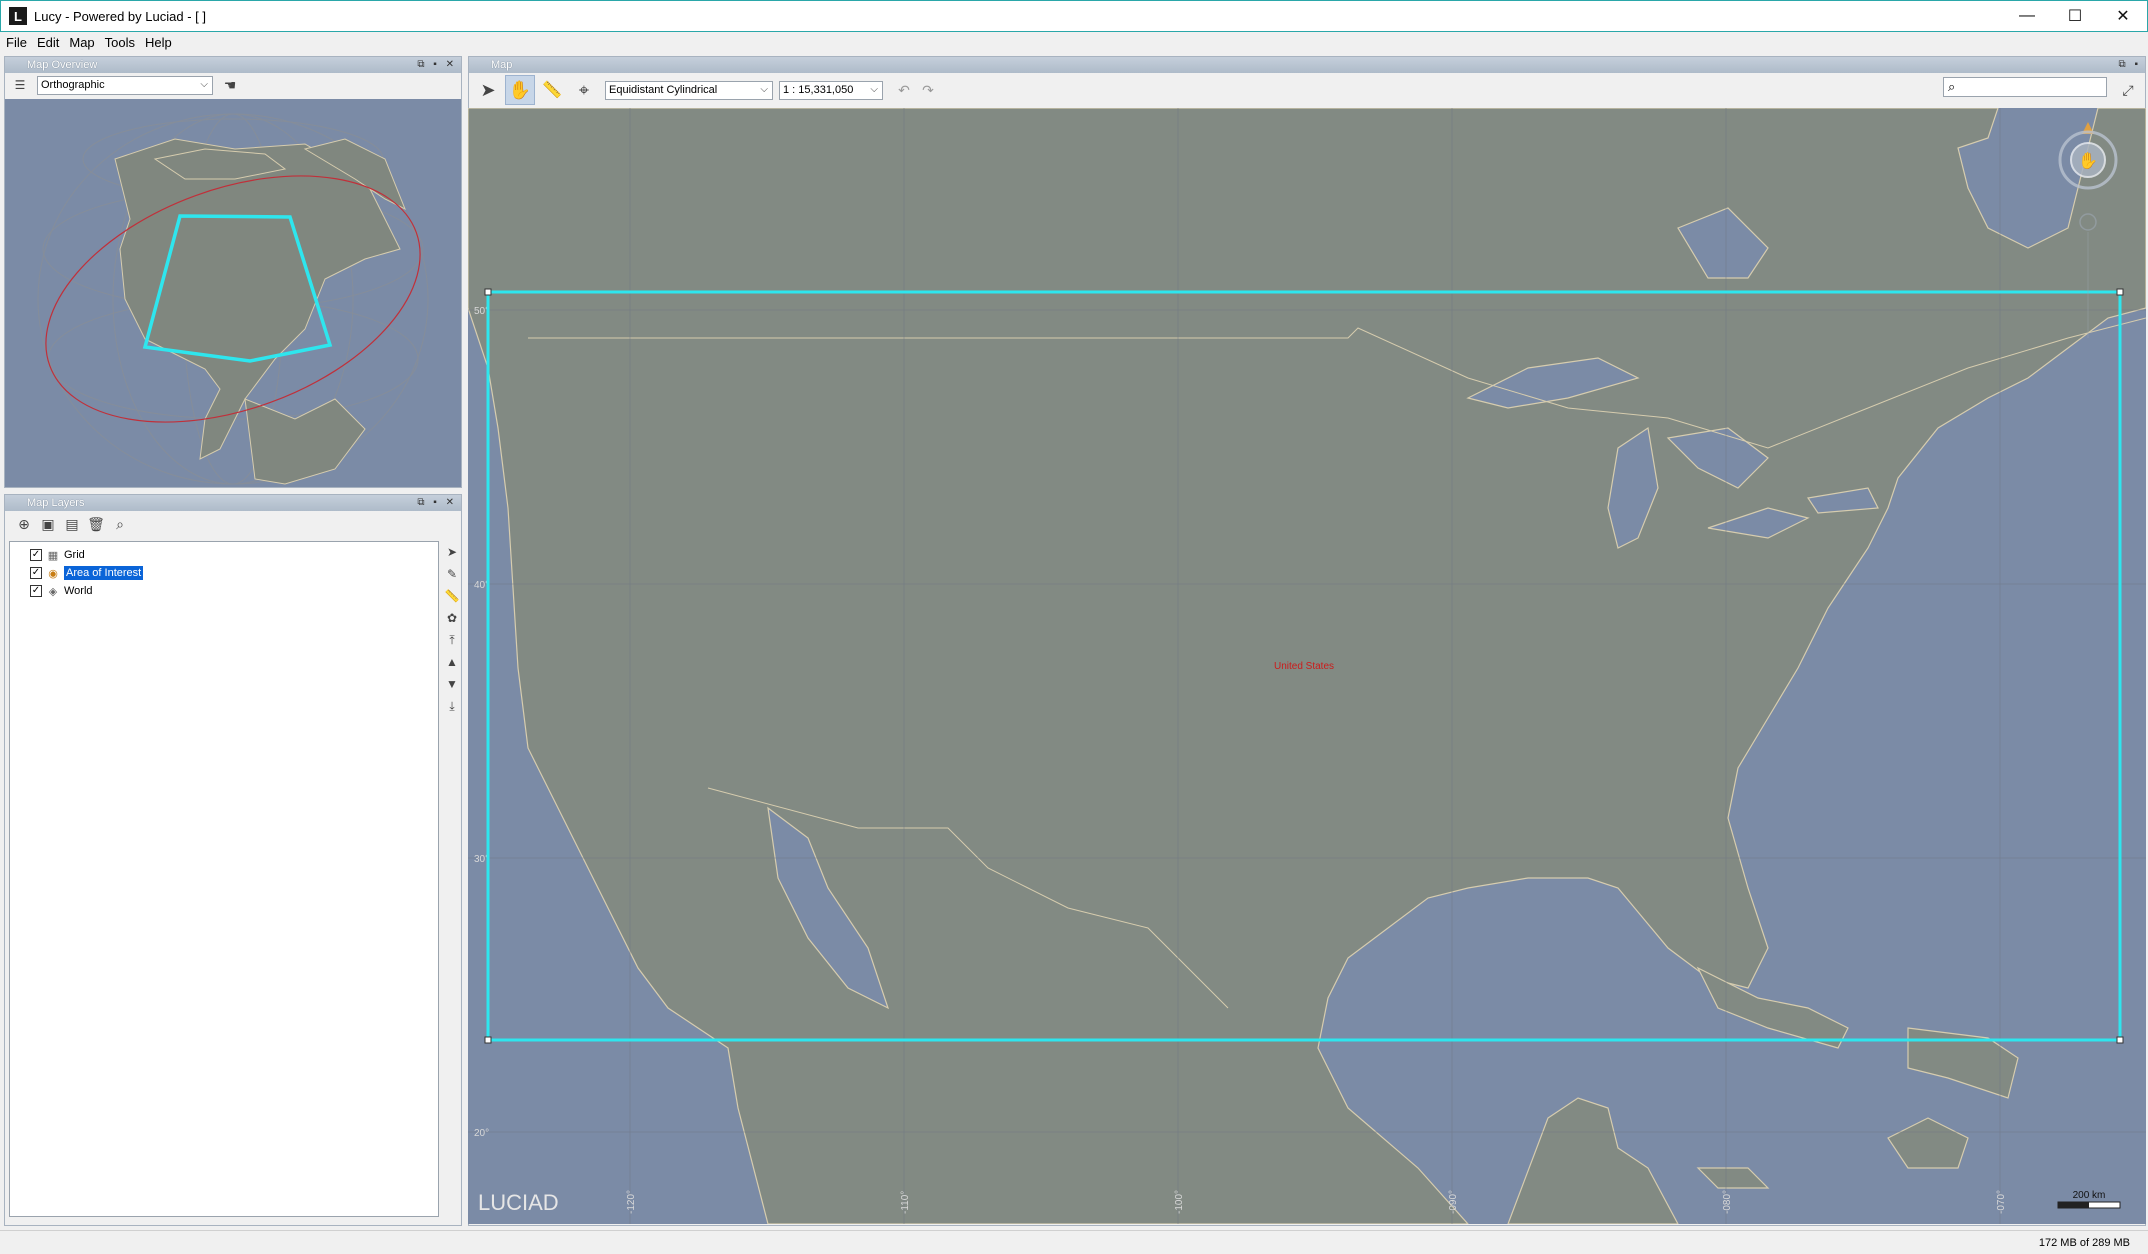  What do you see at coordinates (120, 524) in the screenshot?
I see `zoom-layer-icon: ⌕` at bounding box center [120, 524].